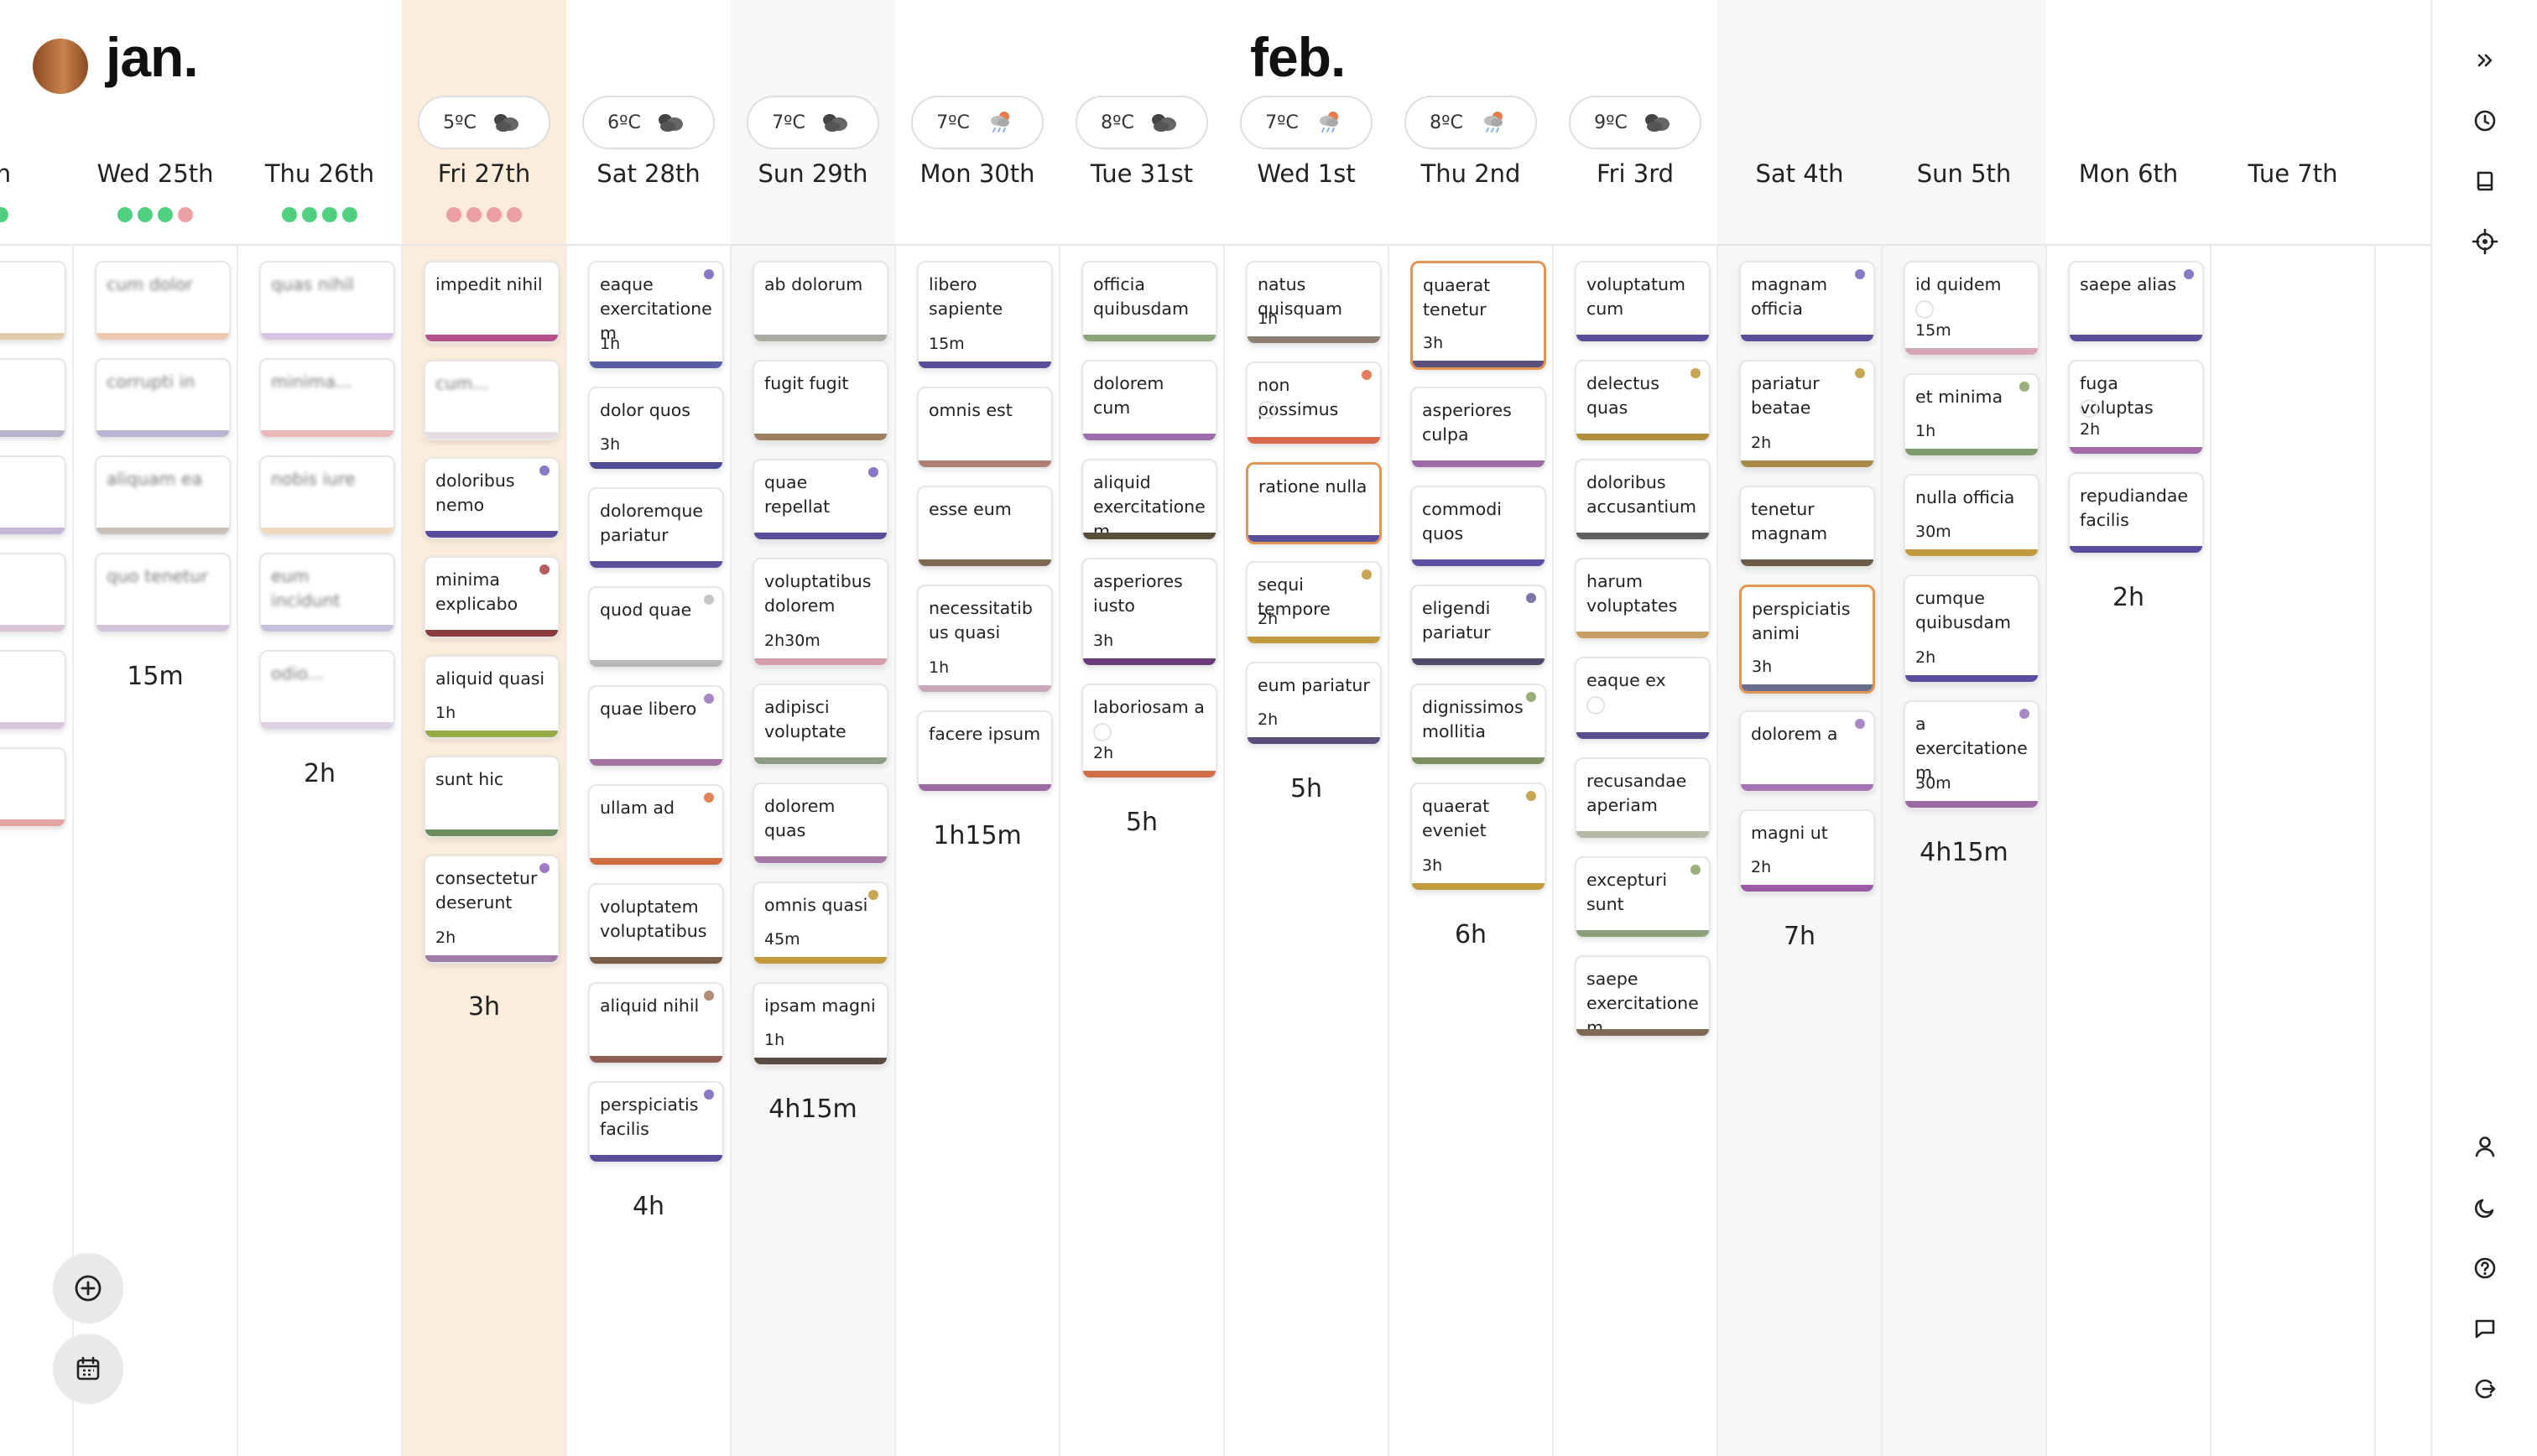  What do you see at coordinates (1643, 897) in the screenshot?
I see `task-card: excepturi sunt` at bounding box center [1643, 897].